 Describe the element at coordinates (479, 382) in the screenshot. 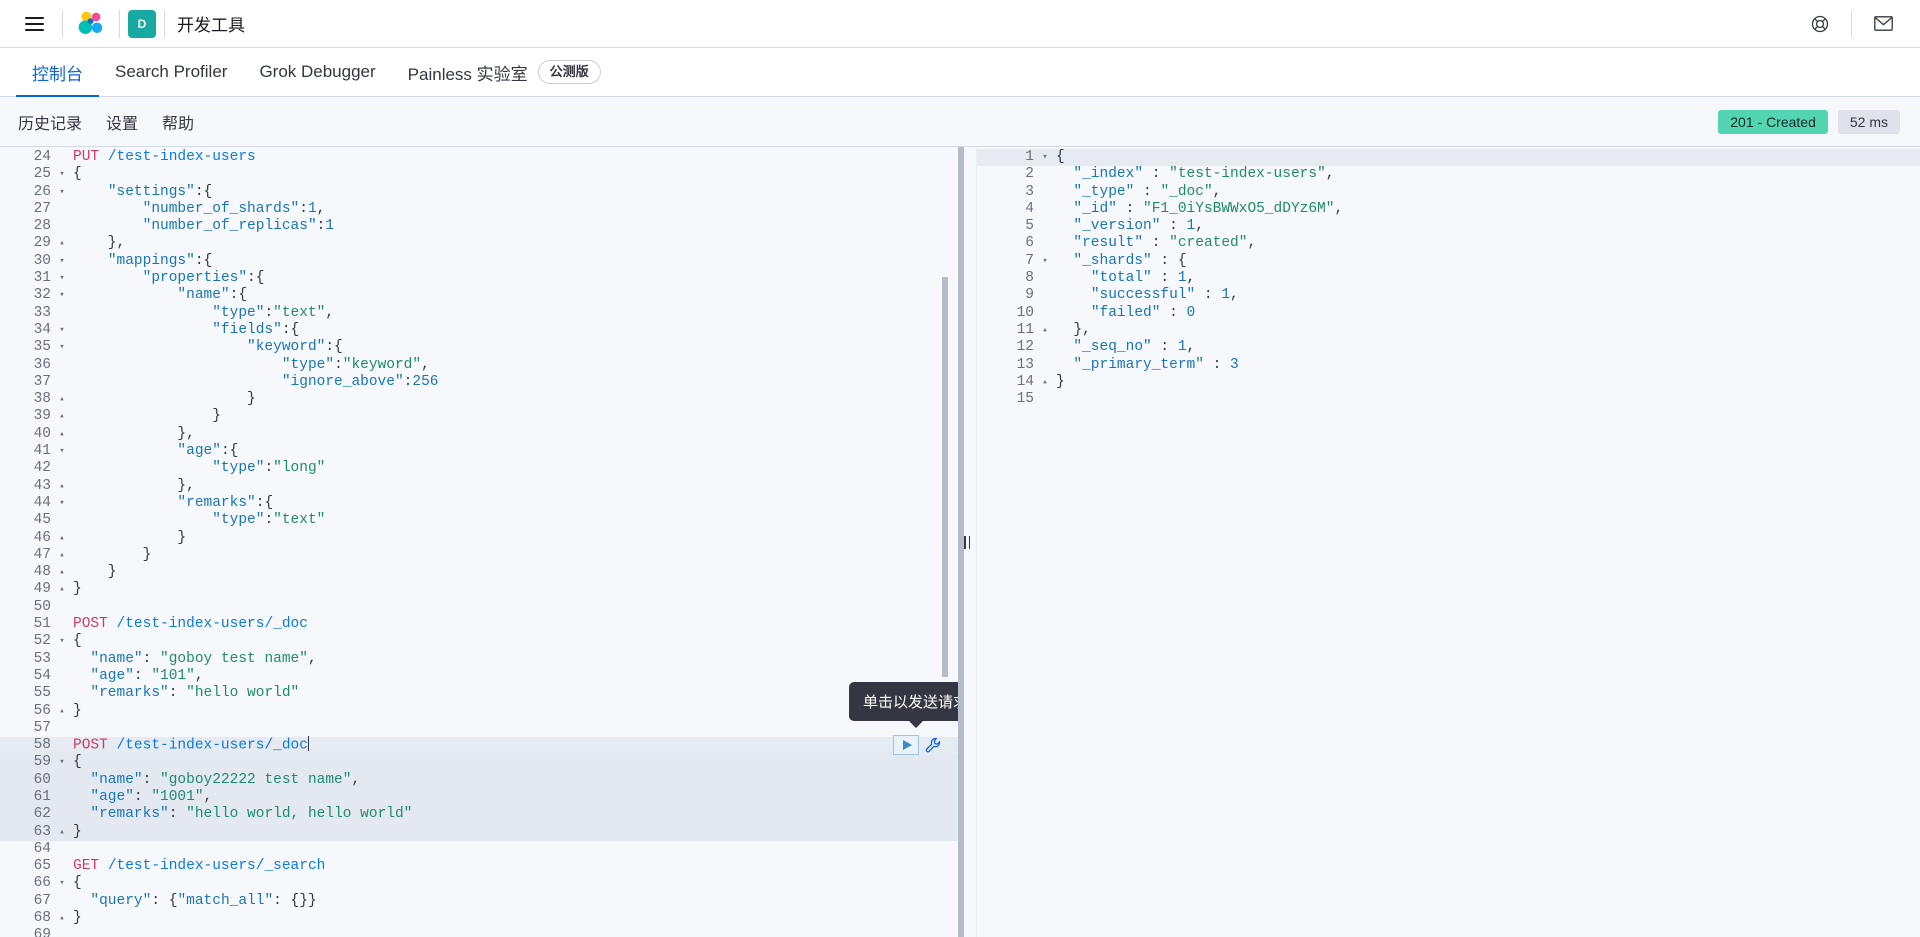

I see `request-line: 37 "ignore_above":256` at that location.